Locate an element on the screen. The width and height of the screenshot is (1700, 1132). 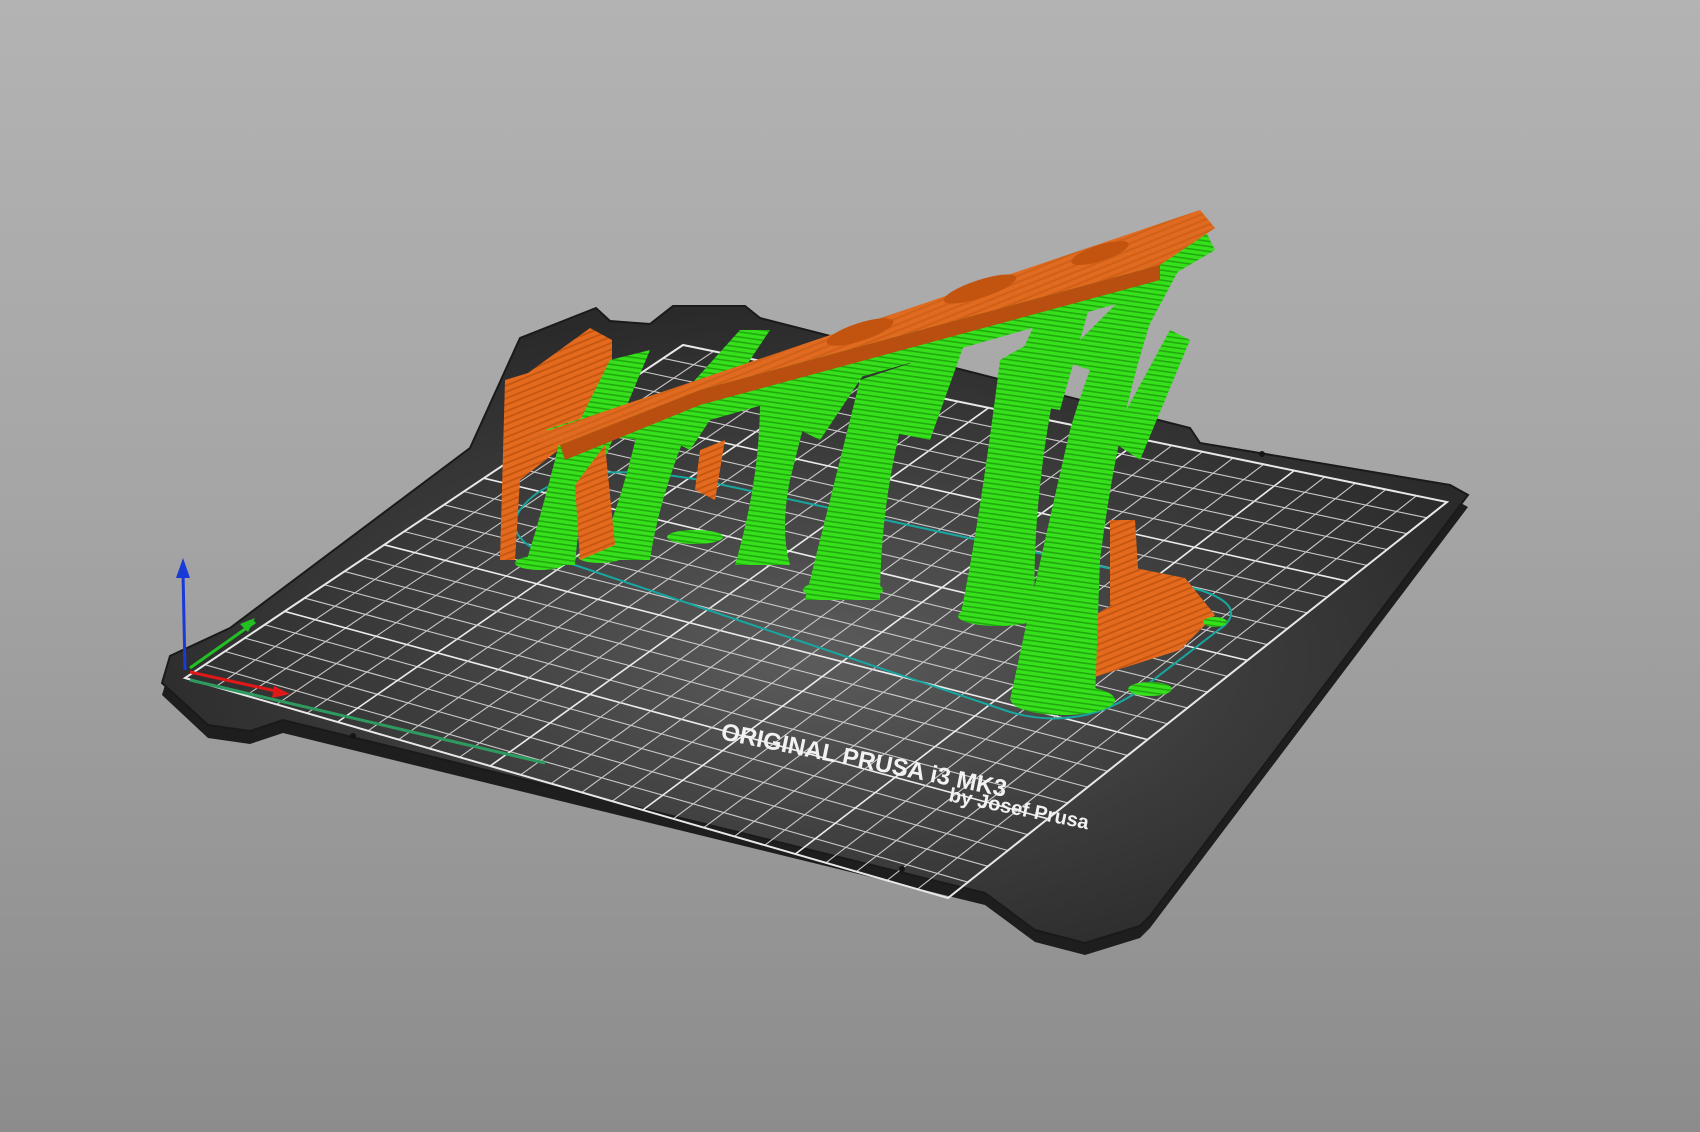
z-axis-icon is located at coordinates (183, 568).